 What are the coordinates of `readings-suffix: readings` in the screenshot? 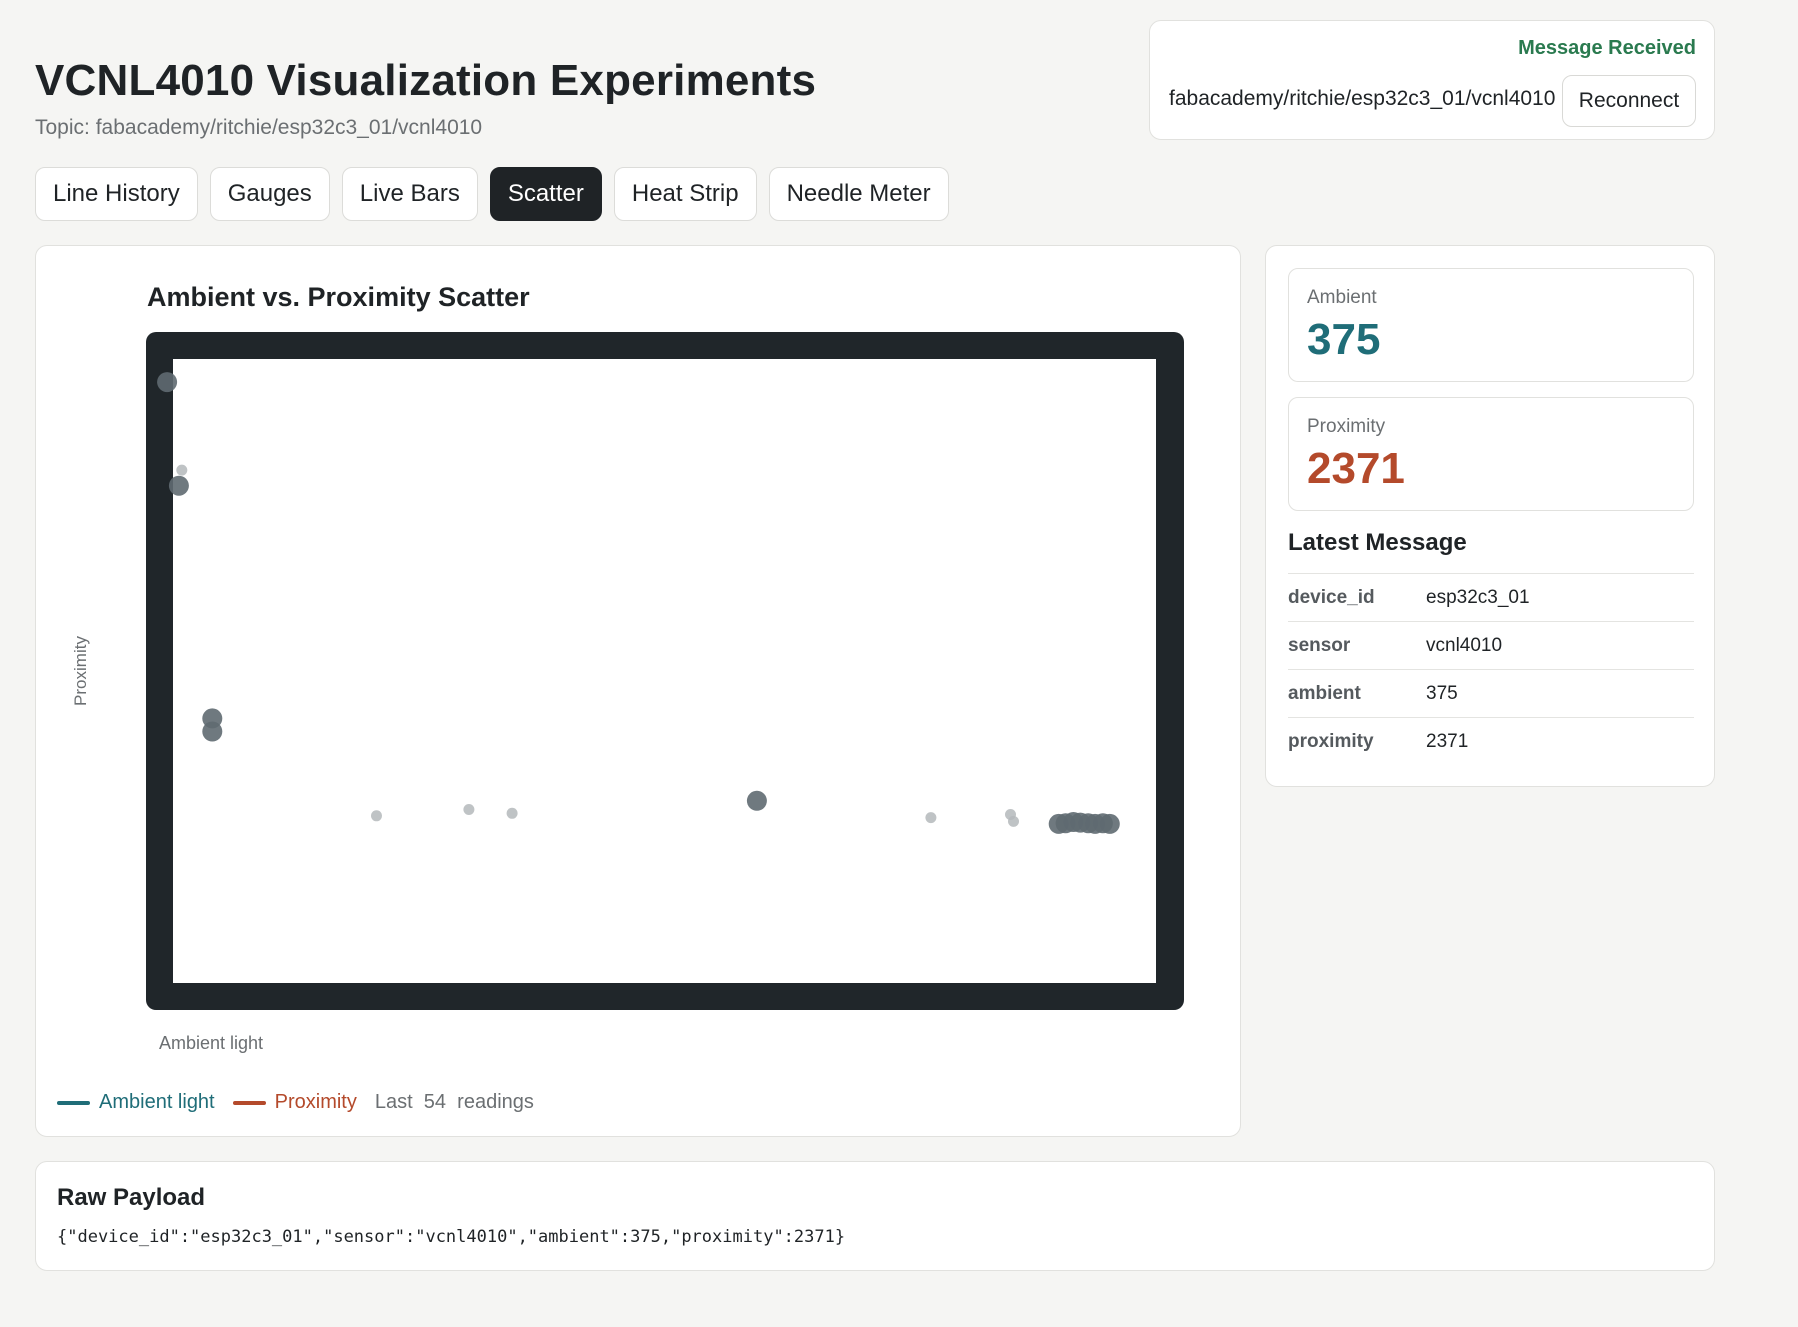 It's located at (495, 1102).